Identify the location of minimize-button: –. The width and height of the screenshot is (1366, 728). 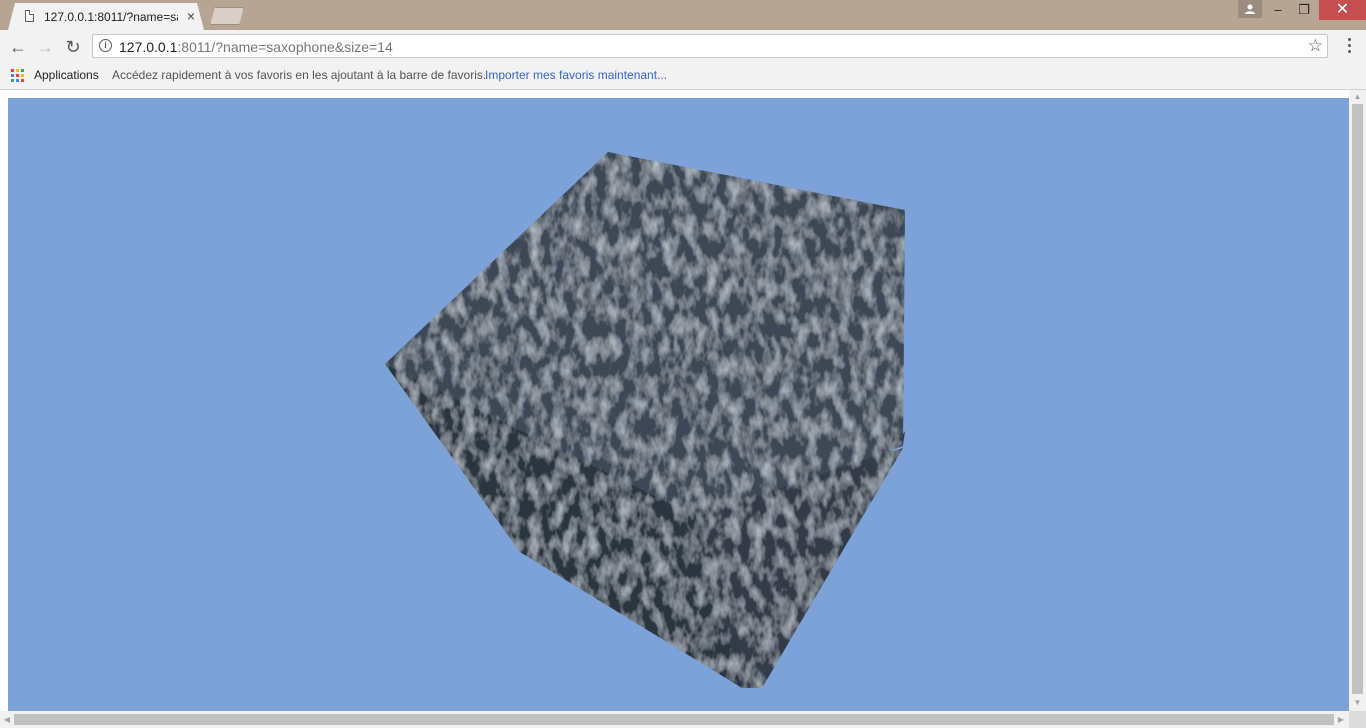
(1278, 10).